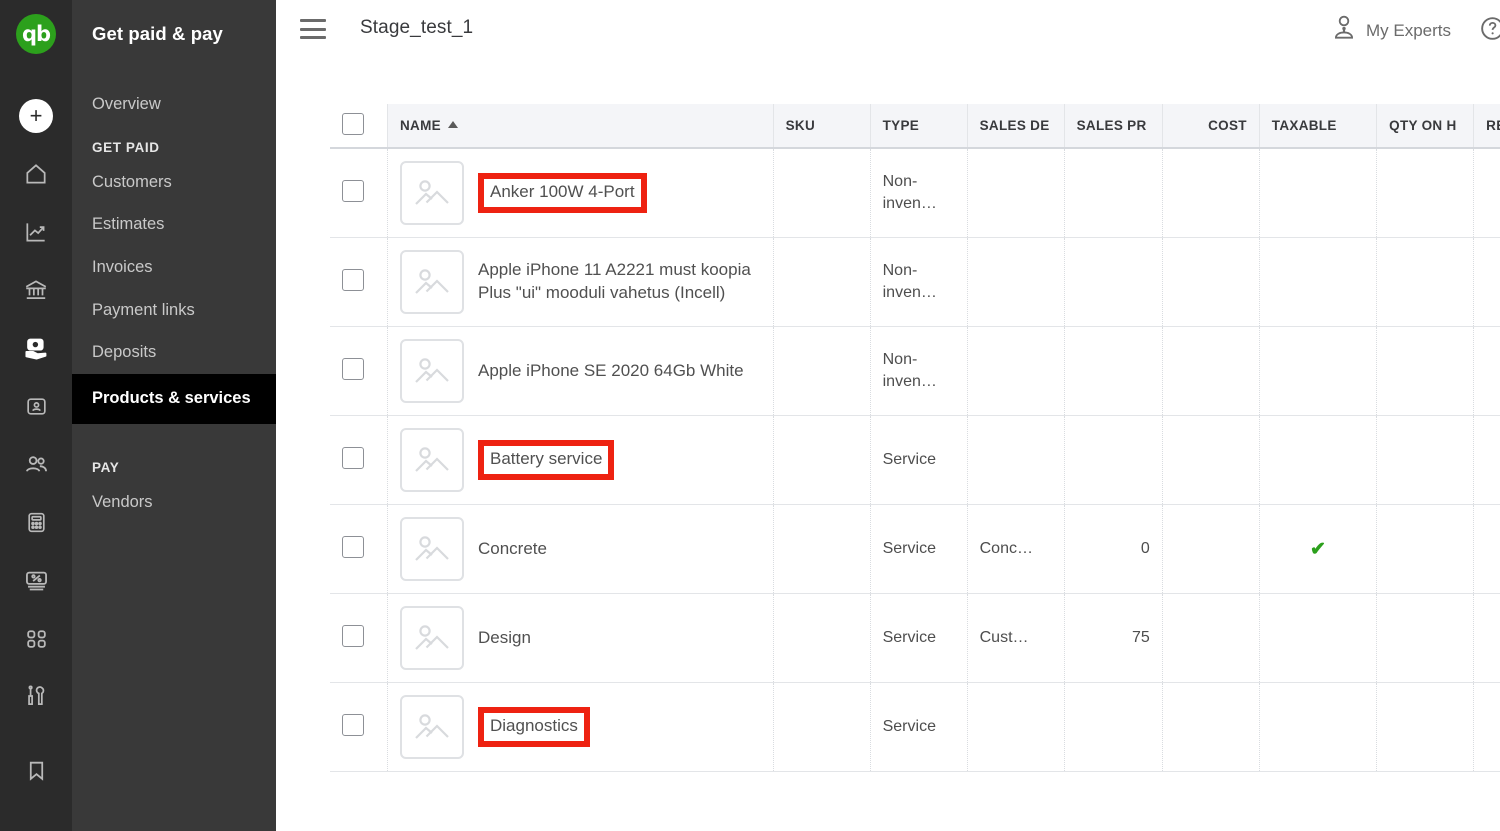 This screenshot has width=1500, height=831. What do you see at coordinates (1211, 126) in the screenshot?
I see `column-header-cost: COST` at bounding box center [1211, 126].